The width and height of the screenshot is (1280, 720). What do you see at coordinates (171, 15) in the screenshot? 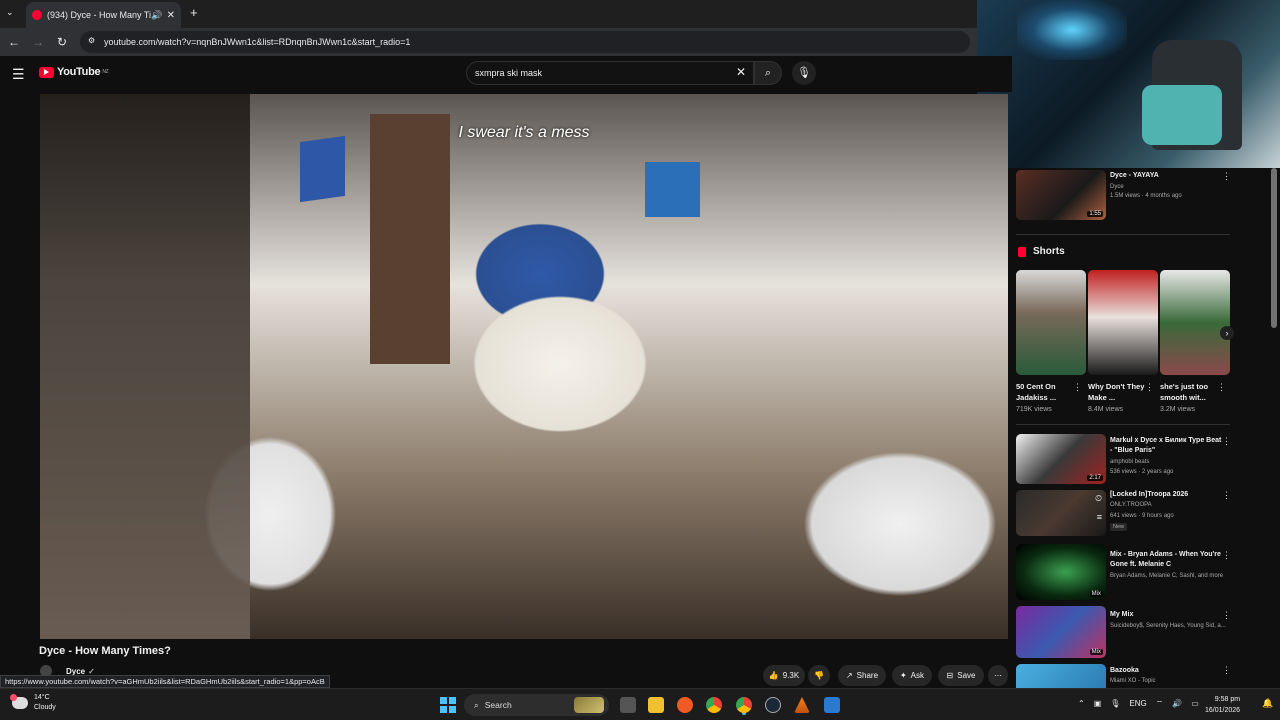
I see `close-tab-icon: ✕` at bounding box center [171, 15].